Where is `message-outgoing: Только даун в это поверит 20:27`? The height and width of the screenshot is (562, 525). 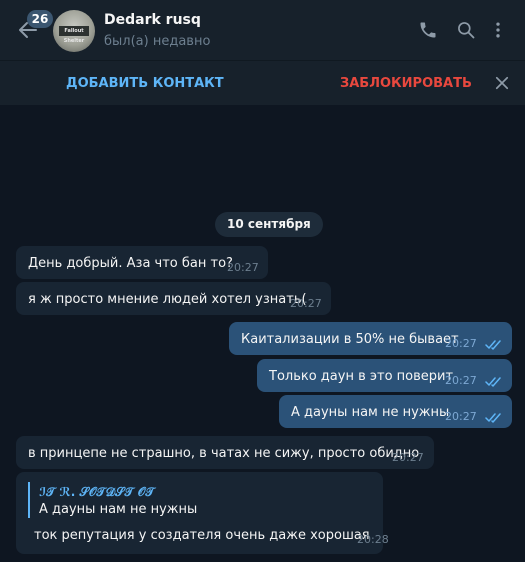 message-outgoing: Только даун в это поверит 20:27 is located at coordinates (384, 375).